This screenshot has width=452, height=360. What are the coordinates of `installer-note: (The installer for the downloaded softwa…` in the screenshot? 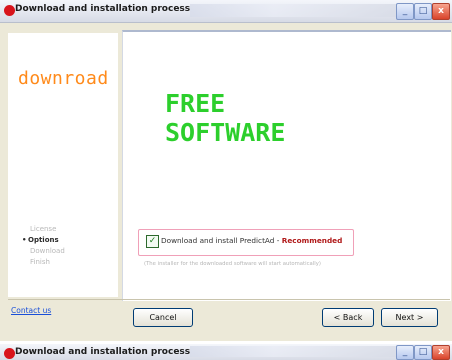 It's located at (232, 264).